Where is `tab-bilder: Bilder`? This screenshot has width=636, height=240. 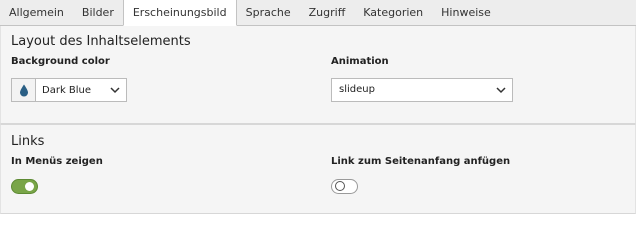
tab-bilder: Bilder is located at coordinates (98, 12).